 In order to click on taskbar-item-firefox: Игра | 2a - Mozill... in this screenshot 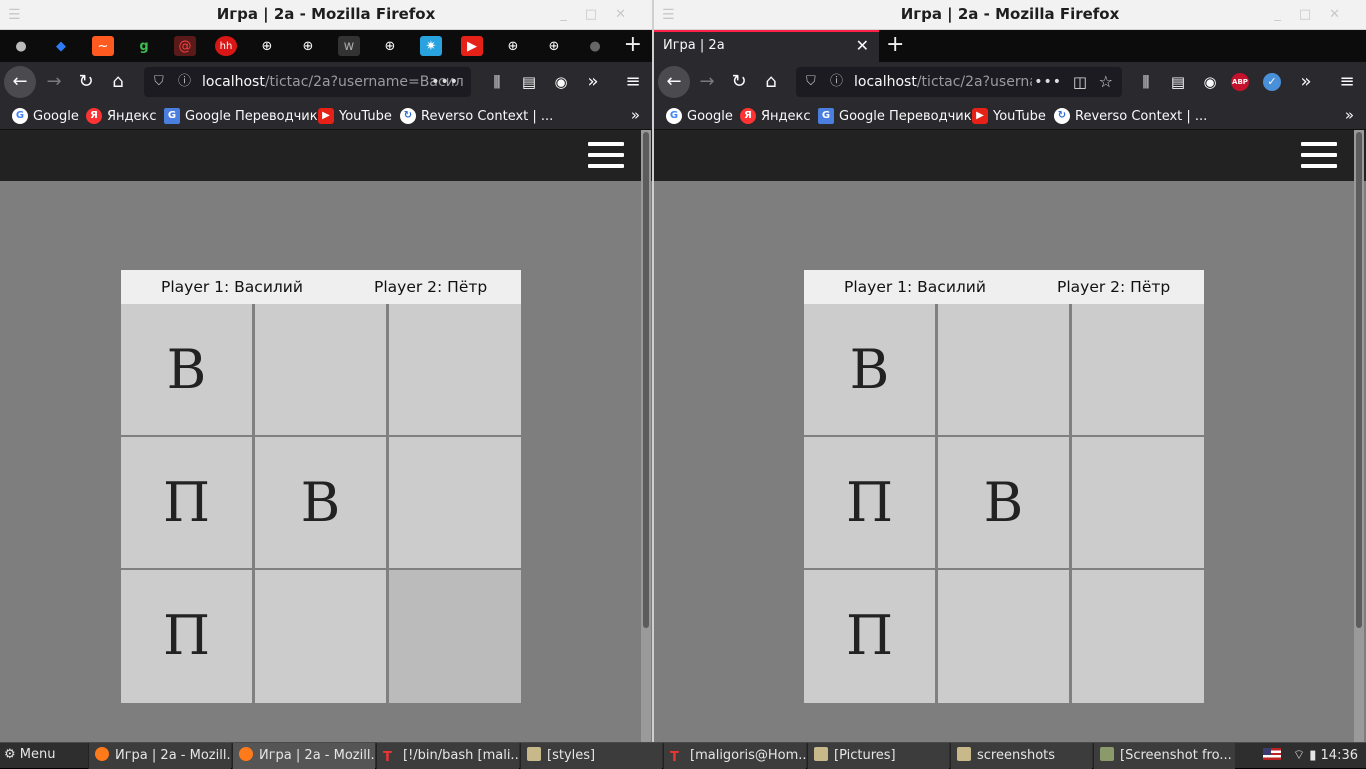, I will do `click(159, 756)`.